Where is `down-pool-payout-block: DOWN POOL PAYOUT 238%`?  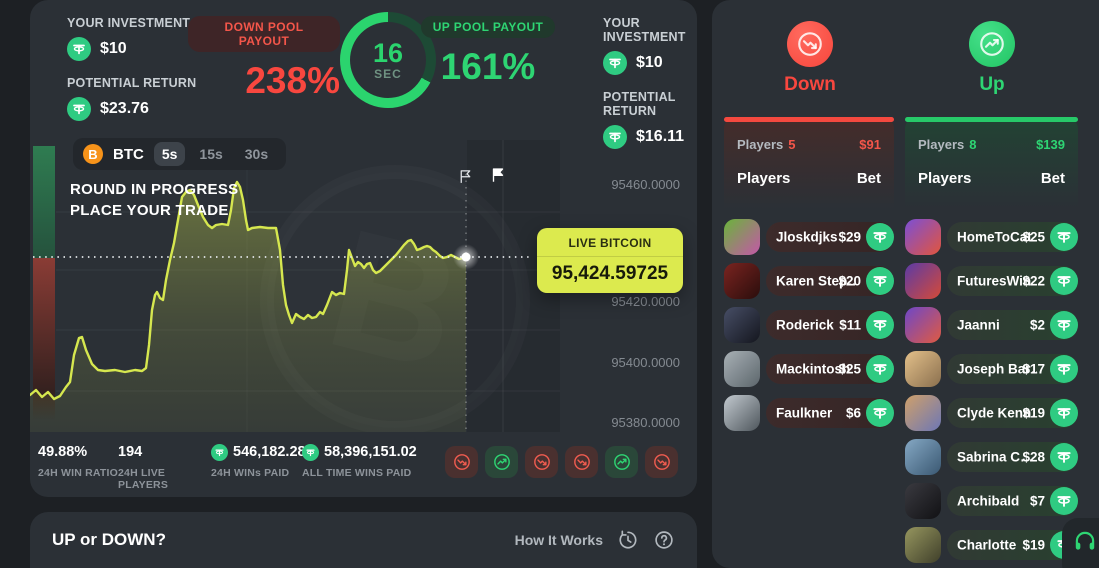 down-pool-payout-block: DOWN POOL PAYOUT 238% is located at coordinates (264, 59).